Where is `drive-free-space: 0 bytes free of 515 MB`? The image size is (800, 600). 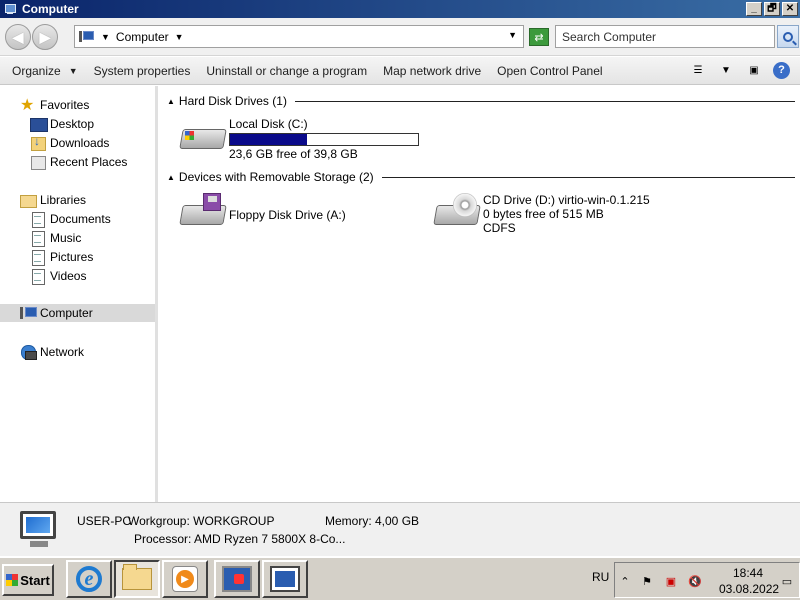 drive-free-space: 0 bytes free of 515 MB is located at coordinates (543, 214).